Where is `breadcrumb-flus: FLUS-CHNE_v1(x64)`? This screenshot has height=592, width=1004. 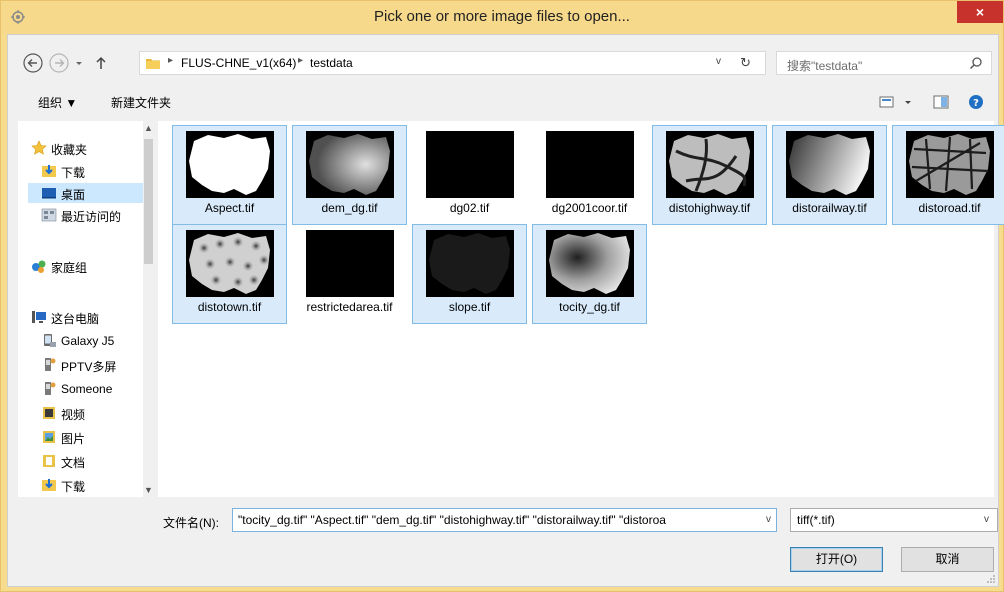
breadcrumb-flus: FLUS-CHNE_v1(x64) is located at coordinates (238, 63).